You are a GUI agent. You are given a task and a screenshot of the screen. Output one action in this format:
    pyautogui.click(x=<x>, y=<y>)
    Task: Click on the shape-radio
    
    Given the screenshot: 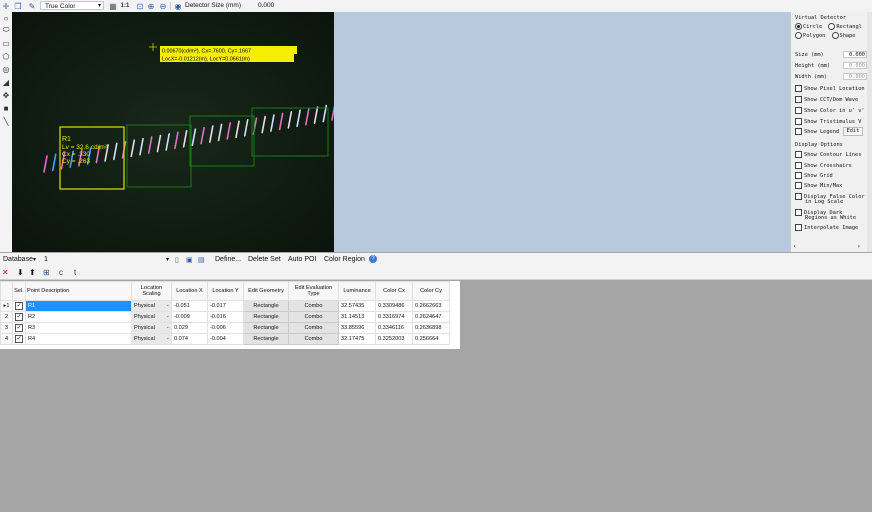 What is the action you would take?
    pyautogui.click(x=835, y=35)
    